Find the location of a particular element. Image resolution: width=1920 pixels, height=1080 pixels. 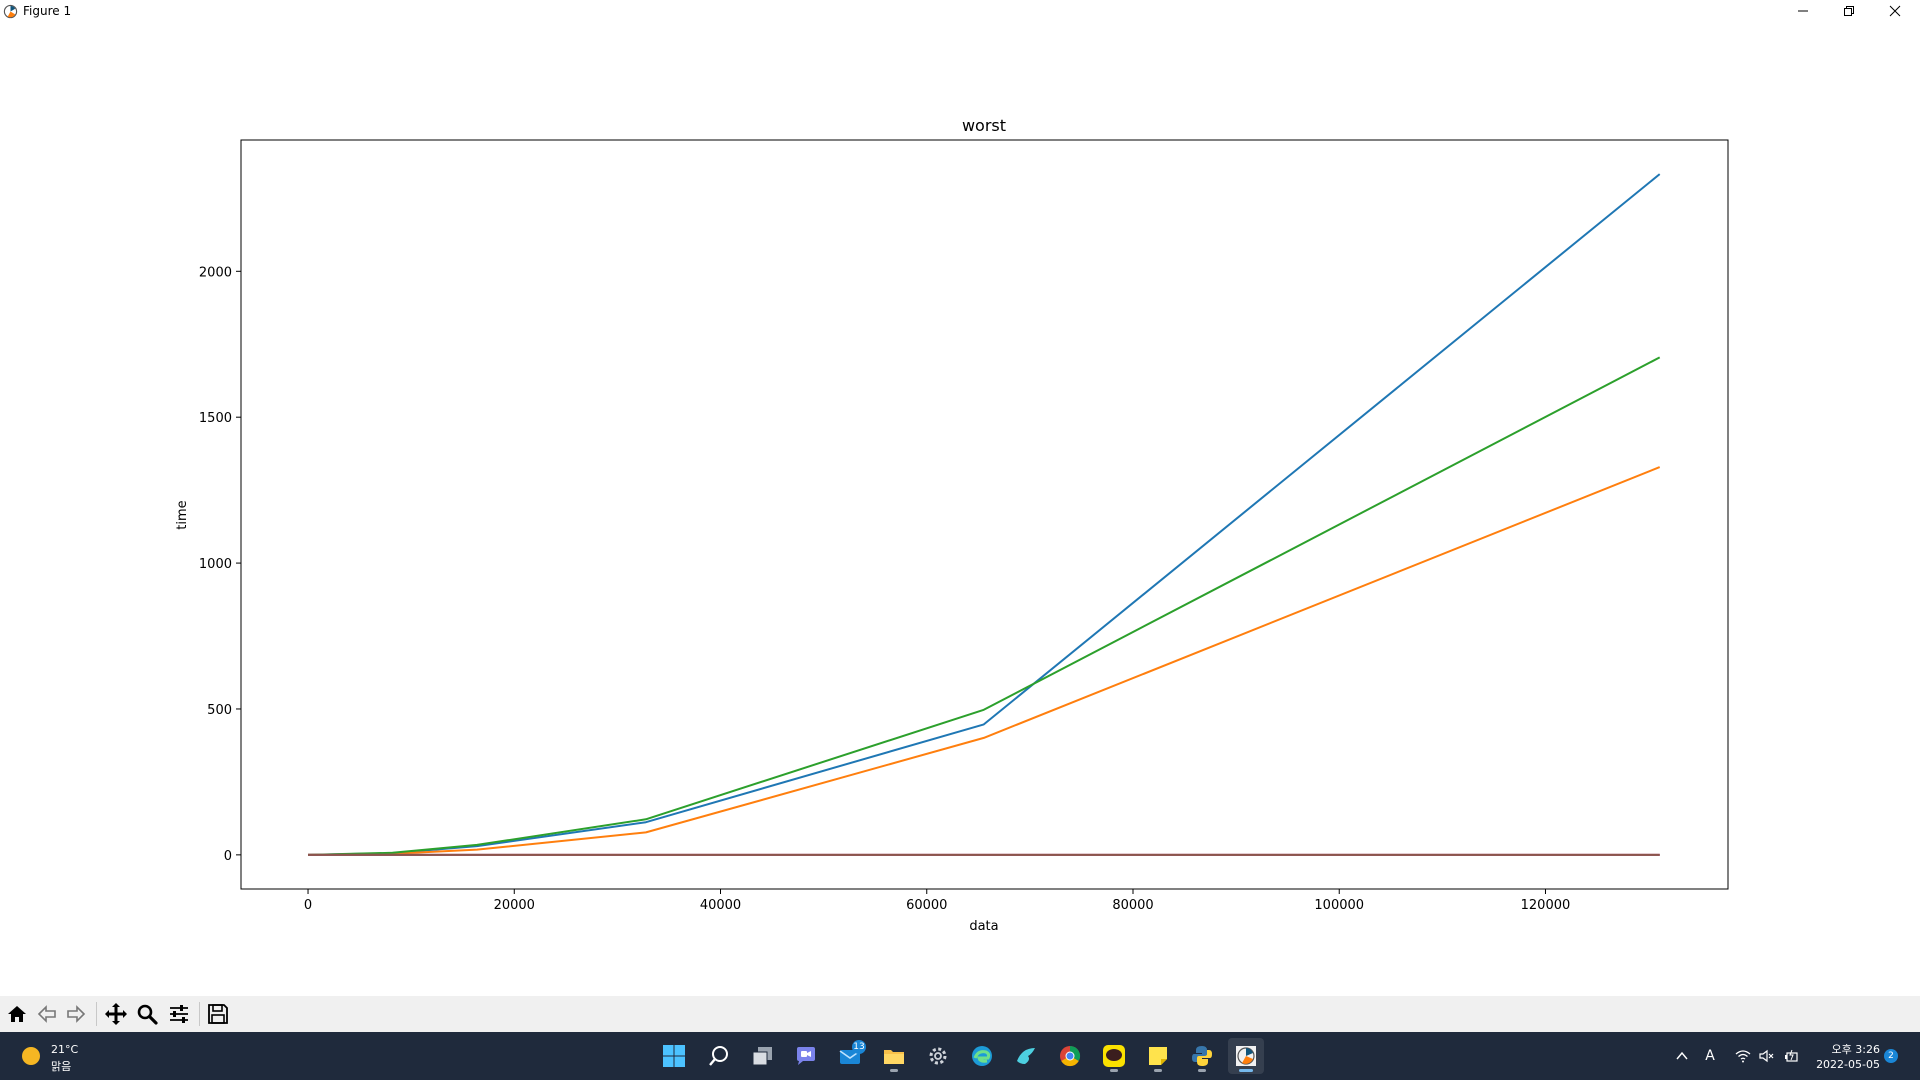

python-icon is located at coordinates (1202, 1056).